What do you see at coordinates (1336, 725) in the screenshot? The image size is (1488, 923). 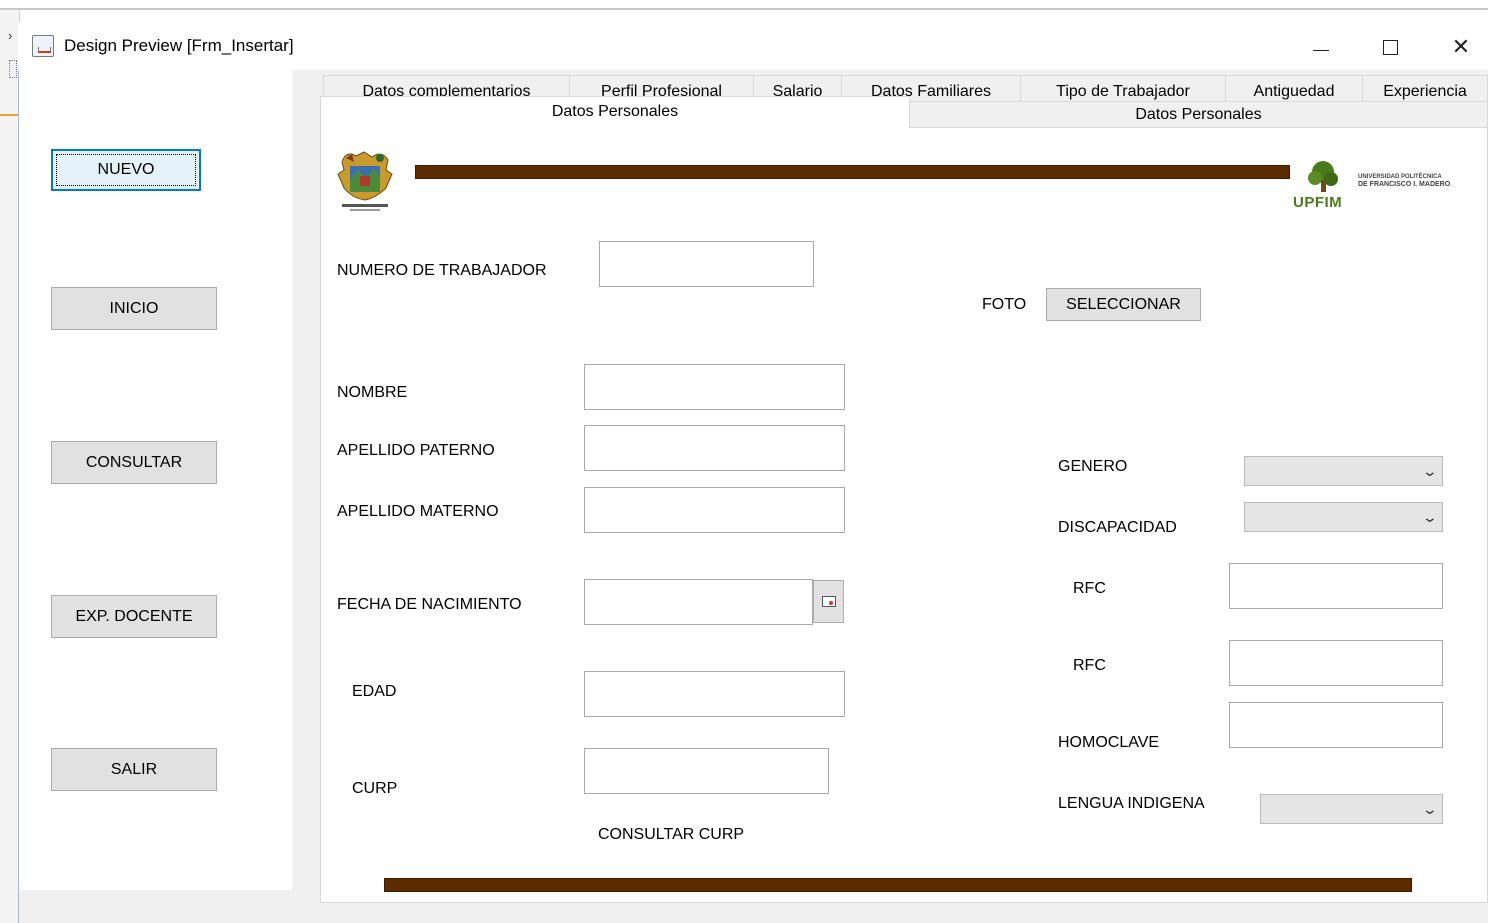 I see `homoclave-input` at bounding box center [1336, 725].